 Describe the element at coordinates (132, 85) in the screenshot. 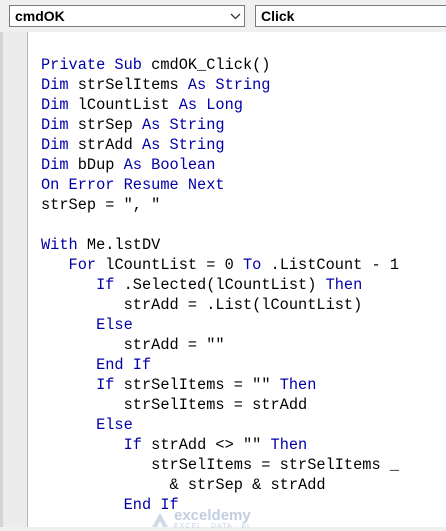

I see `code-text: strSelItems` at that location.